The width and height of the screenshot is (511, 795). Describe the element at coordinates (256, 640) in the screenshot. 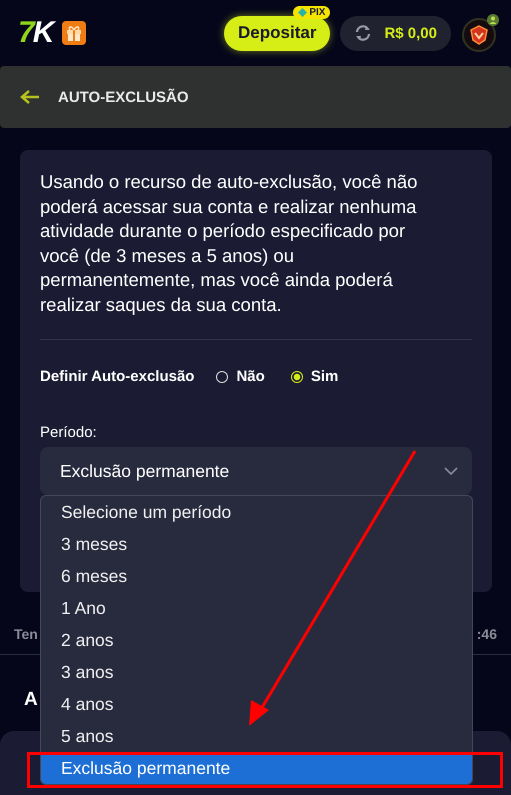

I see `dropdown-option: 2 anos` at that location.